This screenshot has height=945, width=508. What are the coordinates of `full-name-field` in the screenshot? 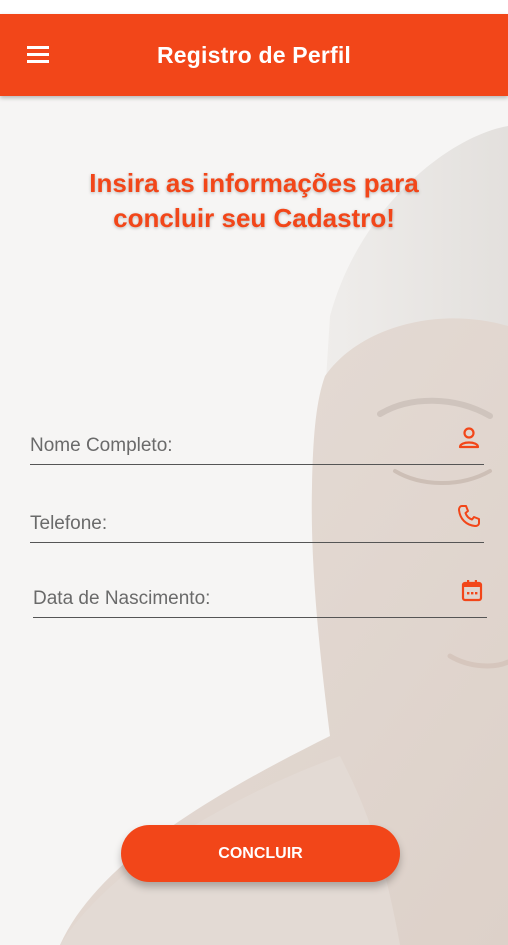 It's located at (257, 445).